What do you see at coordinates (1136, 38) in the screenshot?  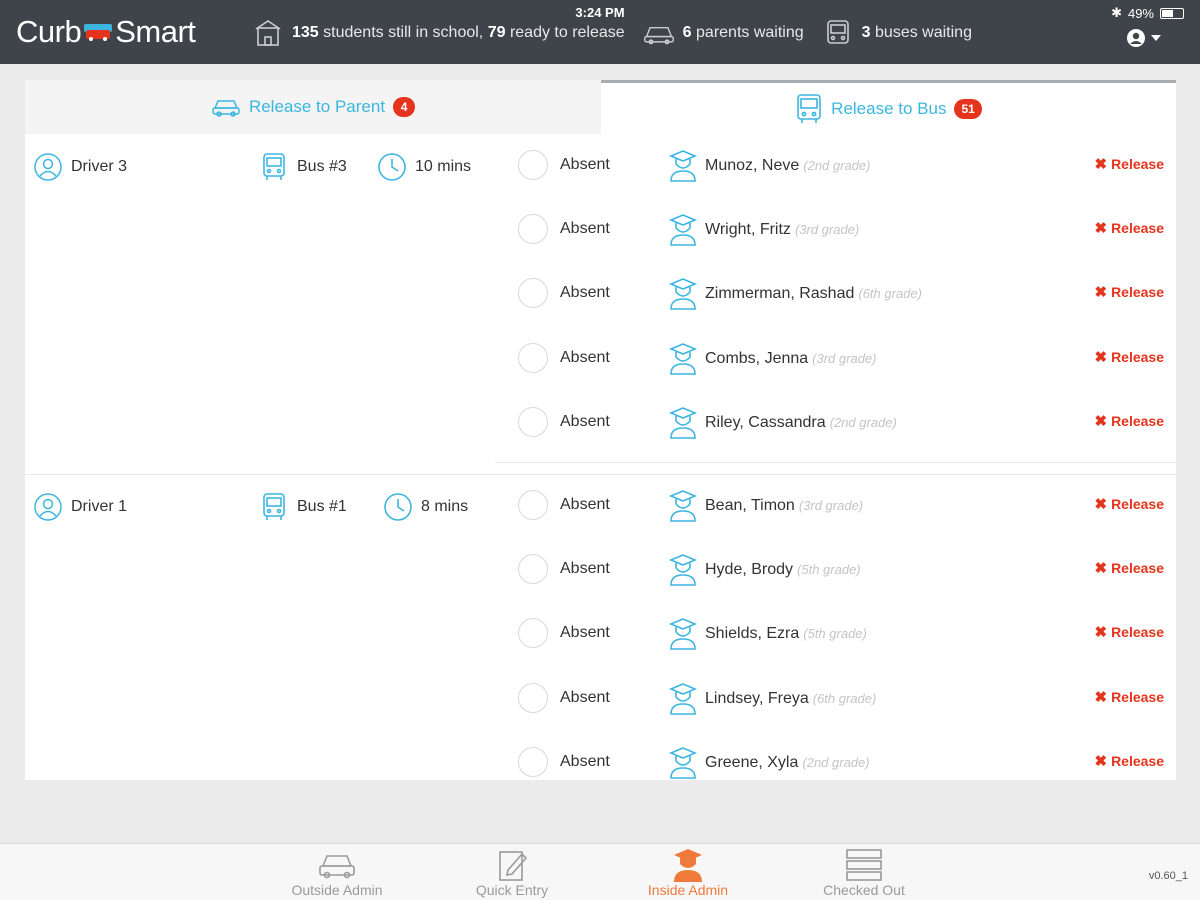 I see `user-icon` at bounding box center [1136, 38].